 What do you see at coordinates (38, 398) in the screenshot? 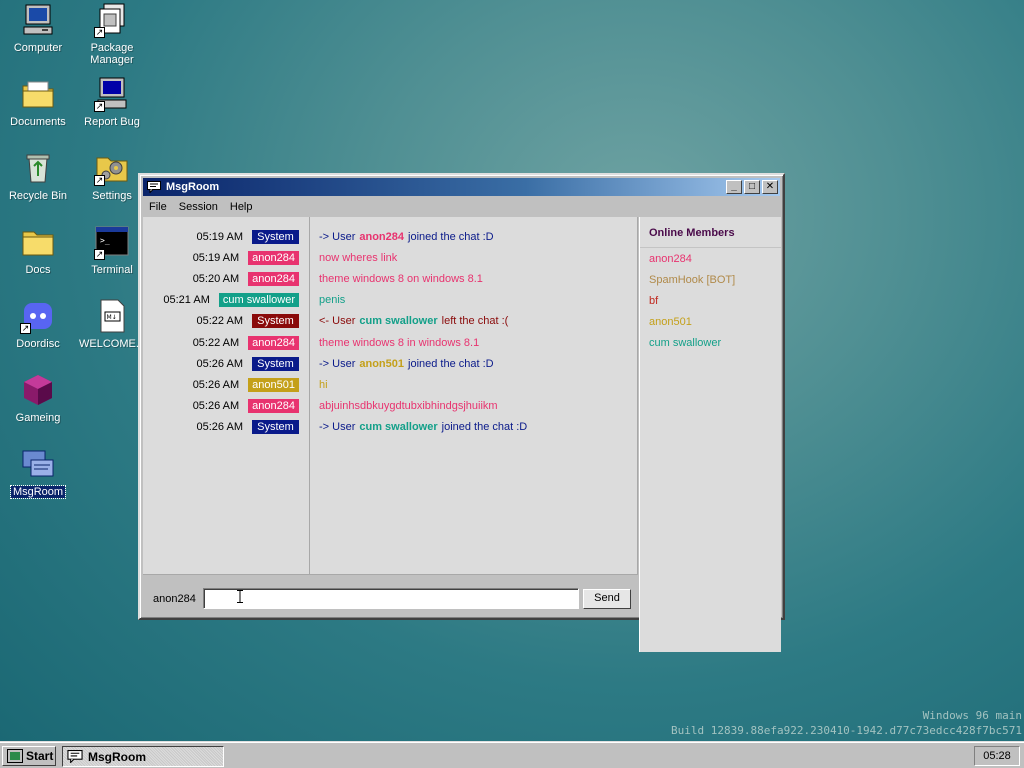
I see `desktop-icon-gameing: Gameing` at bounding box center [38, 398].